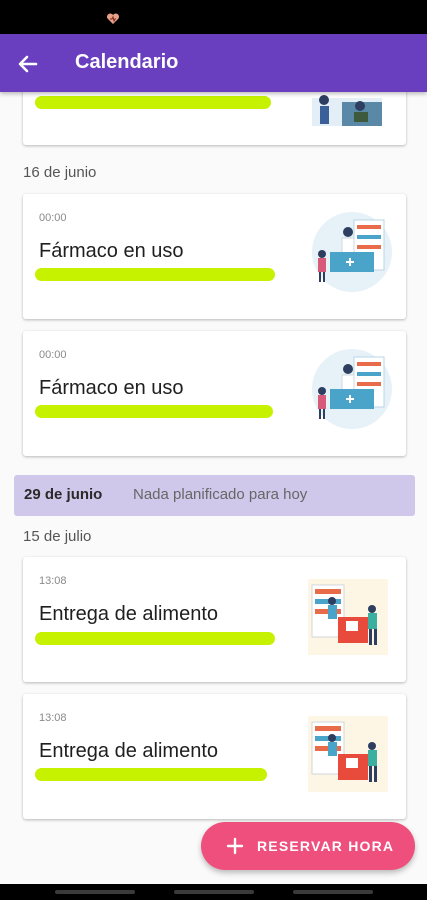 This screenshot has height=900, width=427. I want to click on today-bar: 29 de junio Nada planificado para hoy, so click(214, 495).